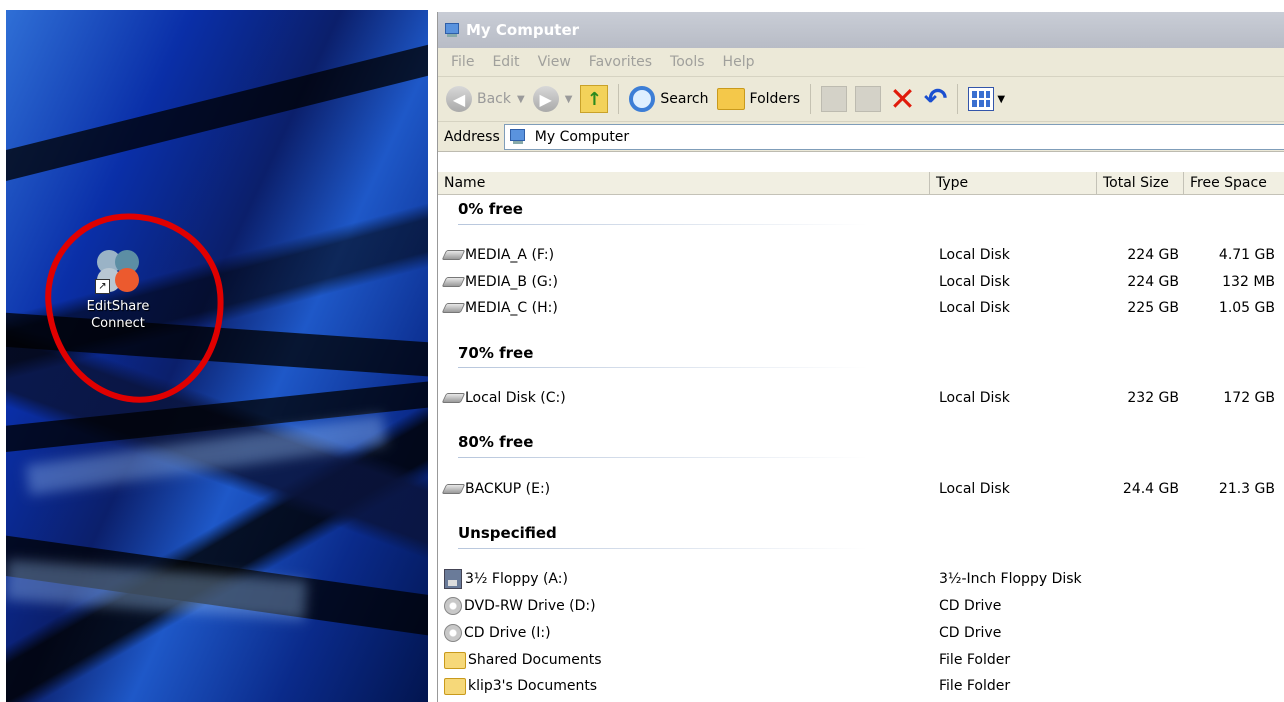 Image resolution: width=1284 pixels, height=702 pixels. I want to click on folders-icon, so click(730, 99).